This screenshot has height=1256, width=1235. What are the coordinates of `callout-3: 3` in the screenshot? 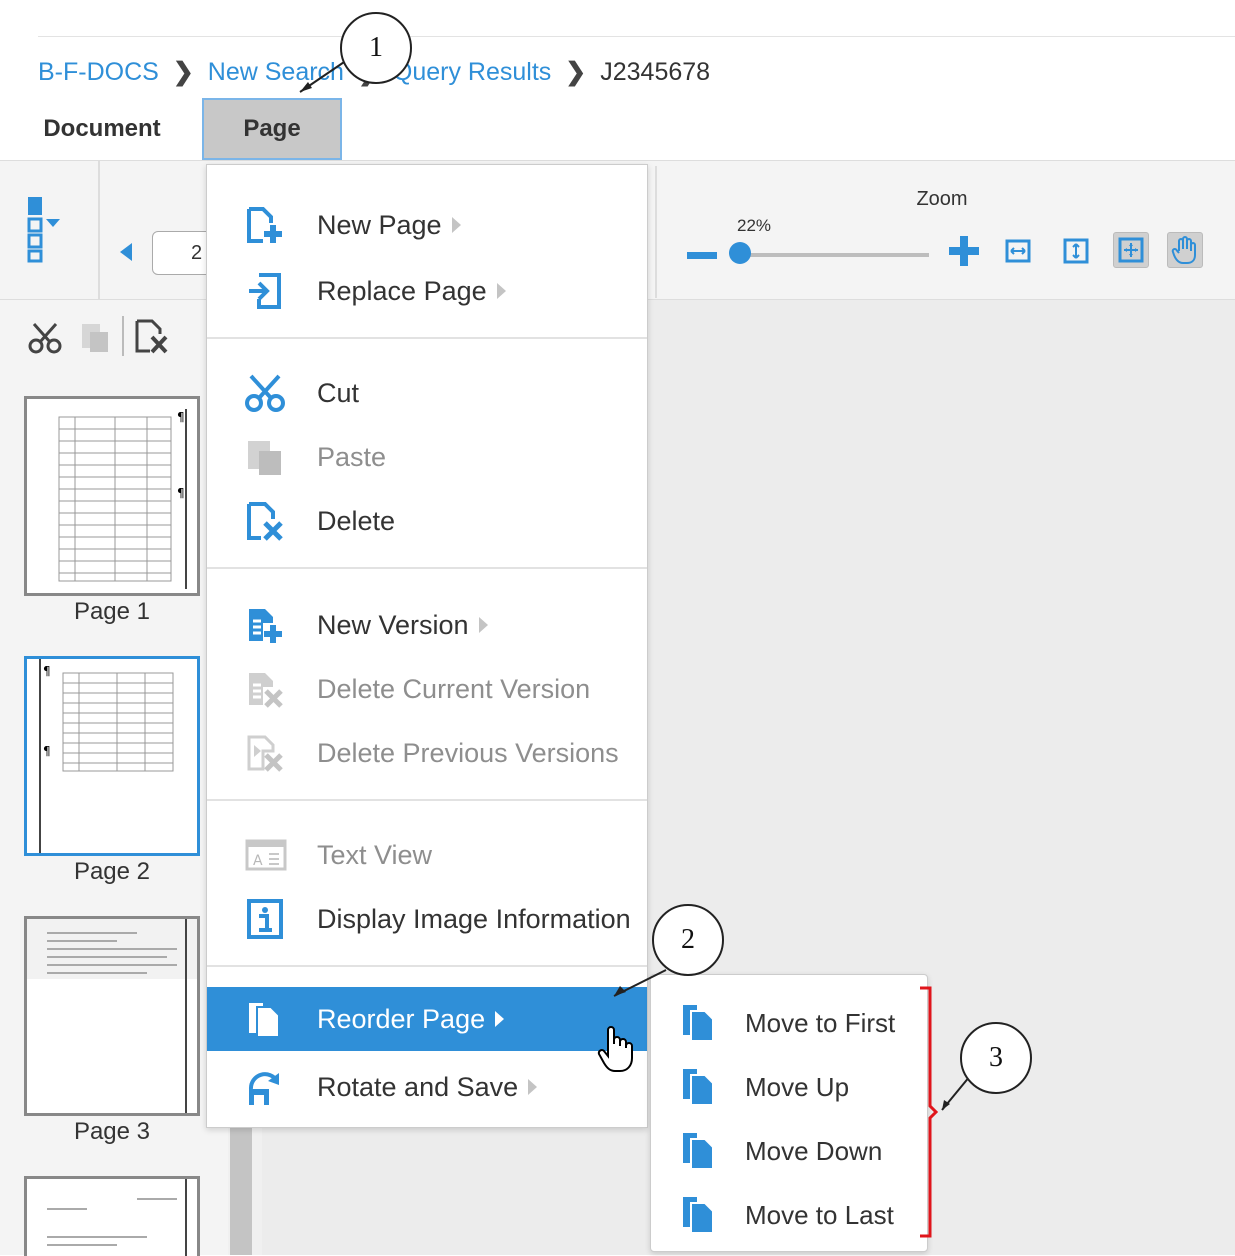 It's located at (996, 1058).